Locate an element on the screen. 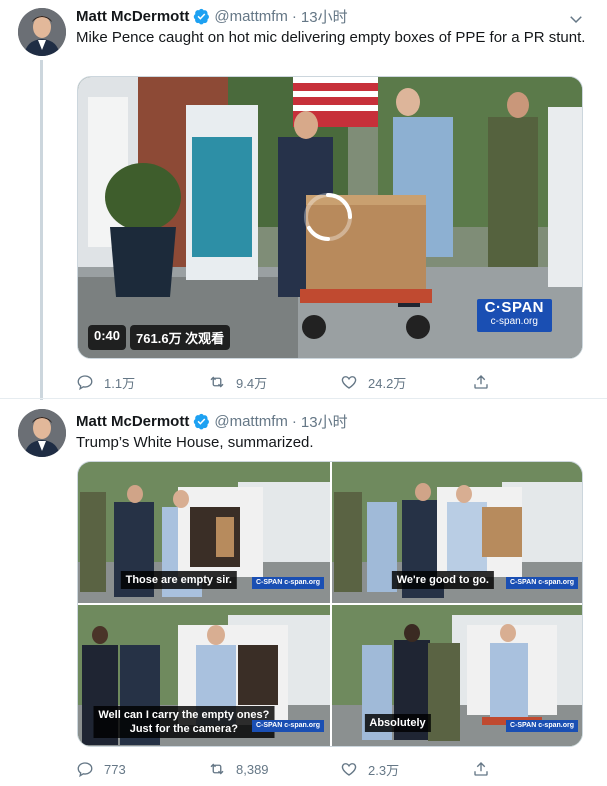 The height and width of the screenshot is (786, 607). loading-spinner-icon is located at coordinates (328, 217).